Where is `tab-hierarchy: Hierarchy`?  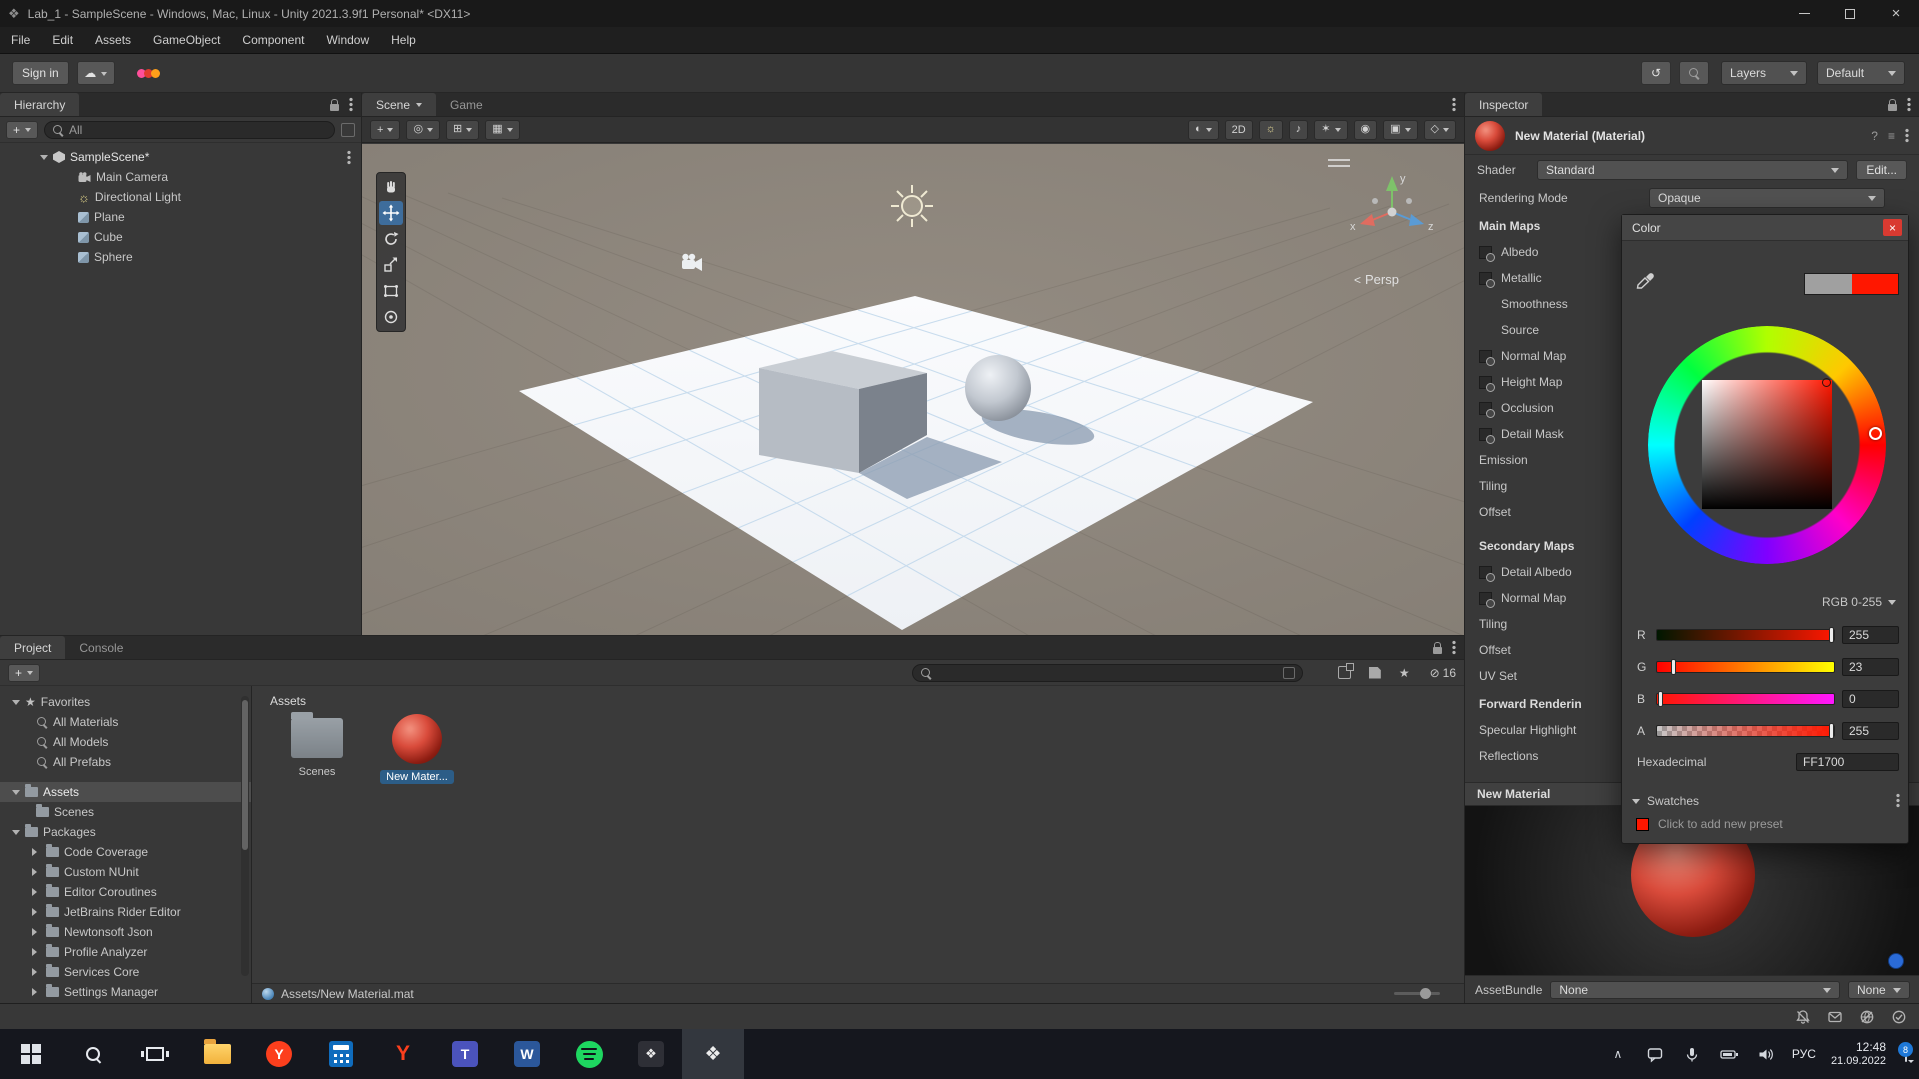 tab-hierarchy: Hierarchy is located at coordinates (40, 104).